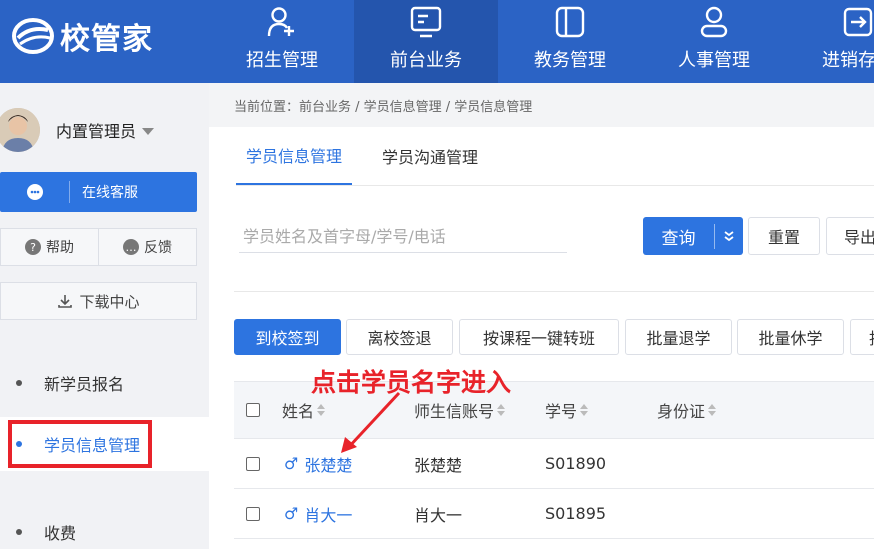 The image size is (874, 549). What do you see at coordinates (328, 514) in the screenshot?
I see `student-name: 肖大一` at bounding box center [328, 514].